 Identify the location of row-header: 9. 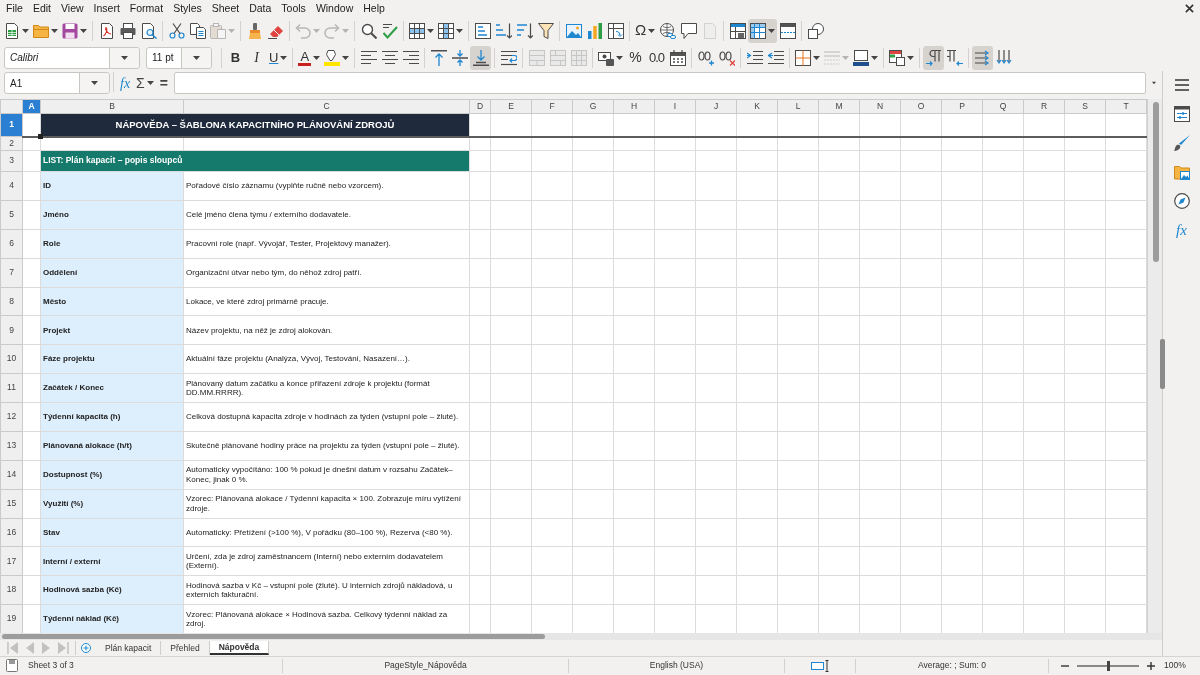
(11, 330).